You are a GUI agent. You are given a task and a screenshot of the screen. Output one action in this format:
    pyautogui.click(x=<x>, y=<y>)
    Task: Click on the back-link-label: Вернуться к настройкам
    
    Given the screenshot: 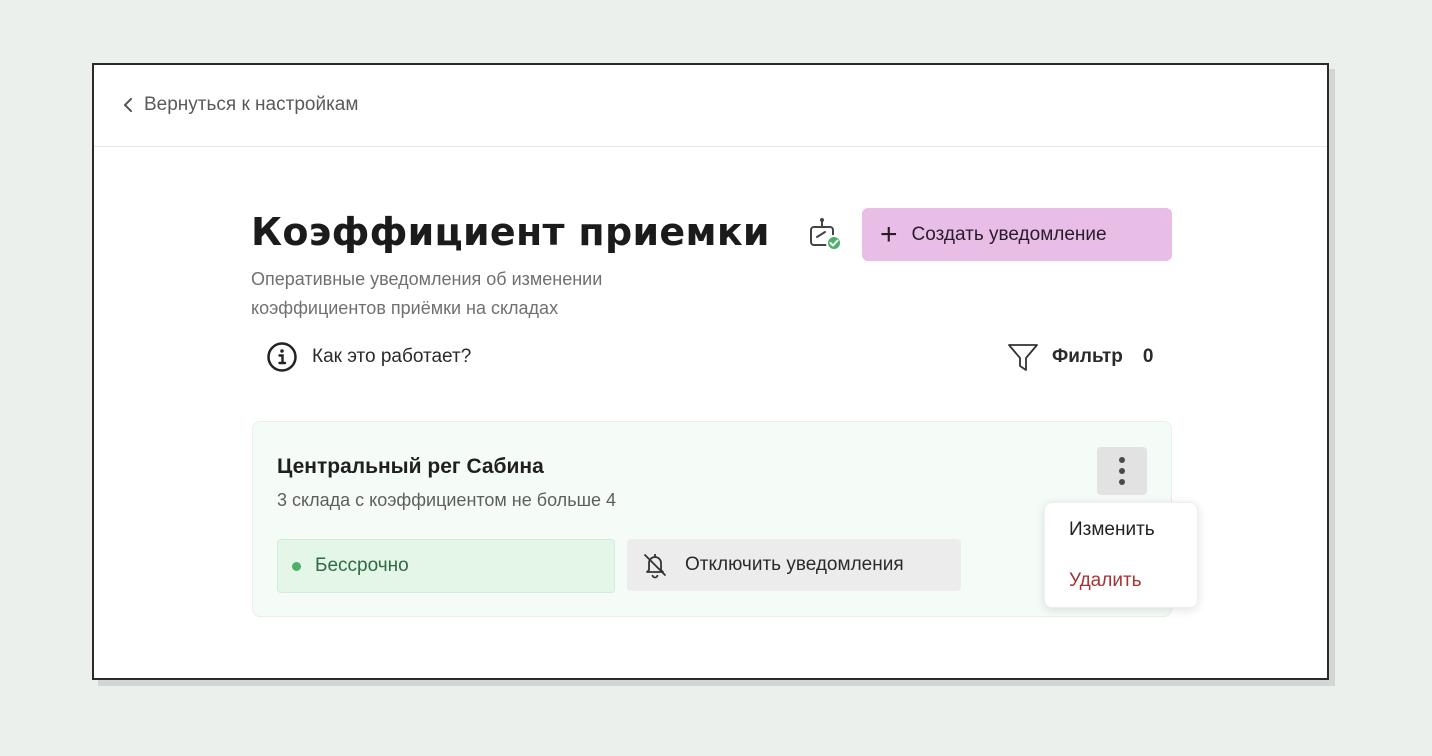 What is the action you would take?
    pyautogui.click(x=251, y=104)
    